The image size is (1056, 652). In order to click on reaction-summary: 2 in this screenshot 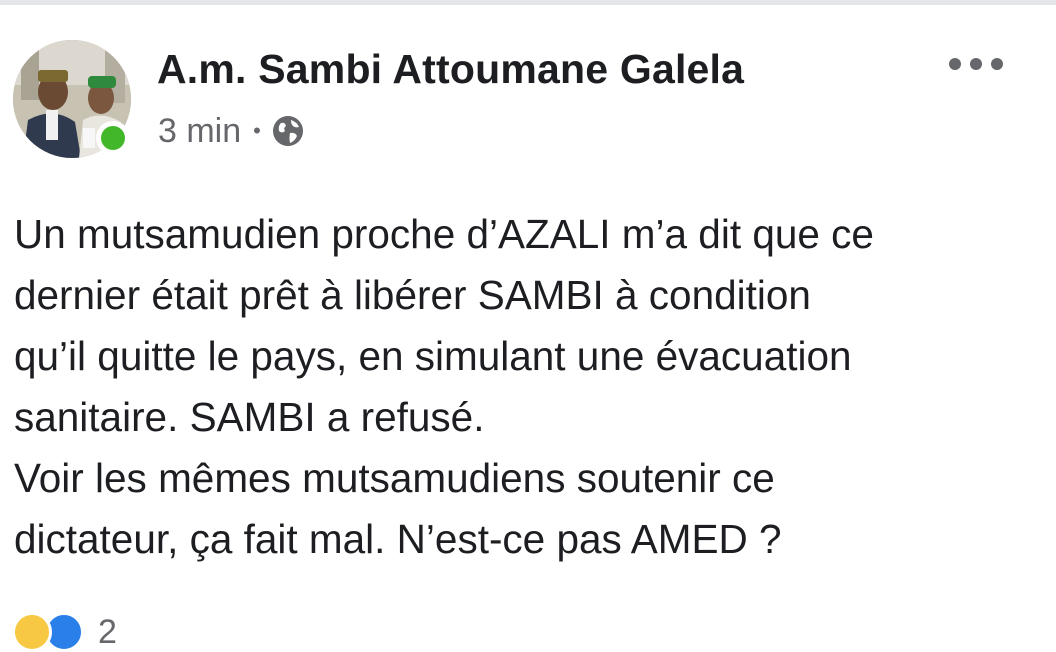, I will do `click(64, 632)`.